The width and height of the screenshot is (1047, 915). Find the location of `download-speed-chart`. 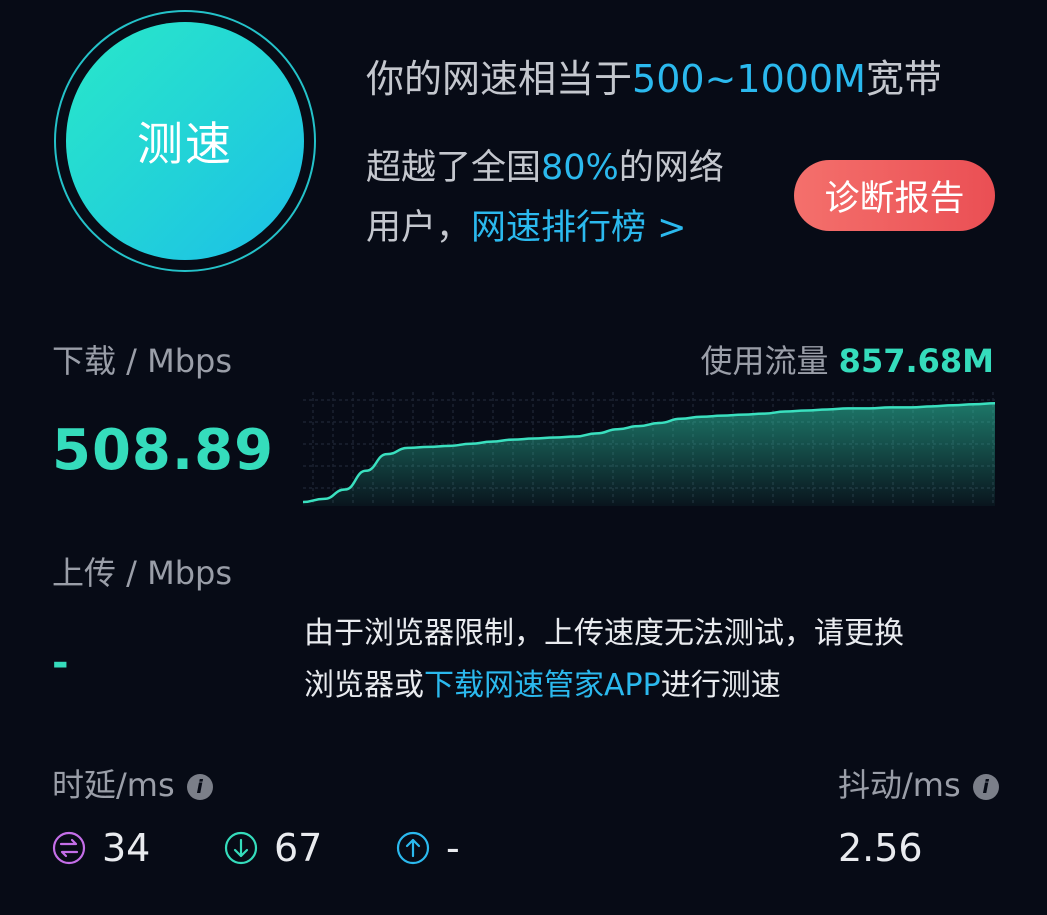

download-speed-chart is located at coordinates (649, 449).